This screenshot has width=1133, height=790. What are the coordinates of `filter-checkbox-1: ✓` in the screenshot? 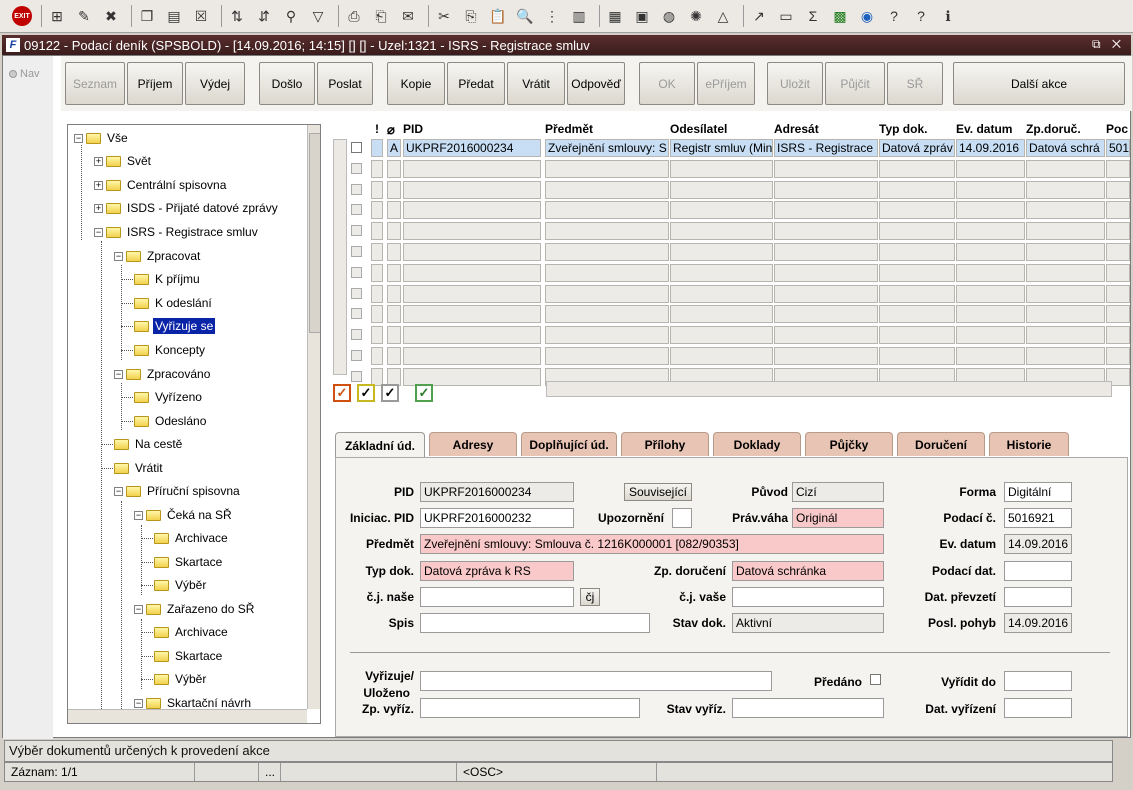 It's located at (342, 393).